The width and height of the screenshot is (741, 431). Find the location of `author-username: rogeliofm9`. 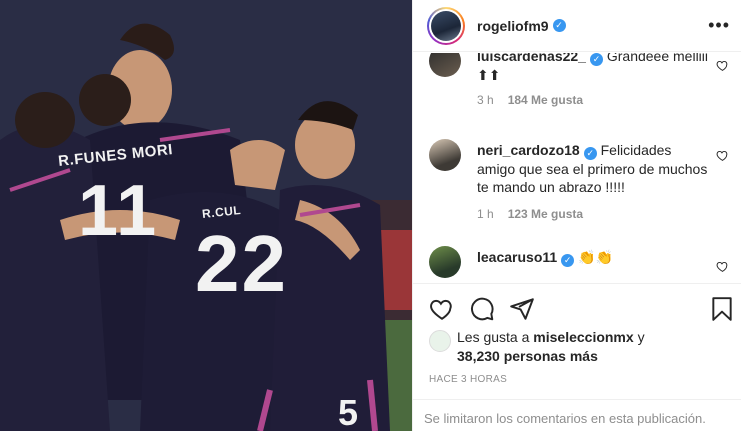

author-username: rogeliofm9 is located at coordinates (513, 26).